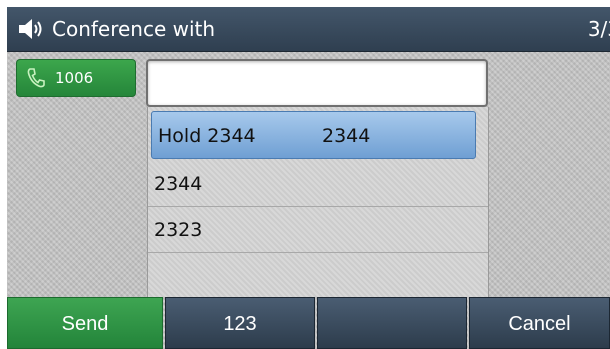 The height and width of the screenshot is (349, 610). What do you see at coordinates (392, 323) in the screenshot?
I see `empty-softkey` at bounding box center [392, 323].